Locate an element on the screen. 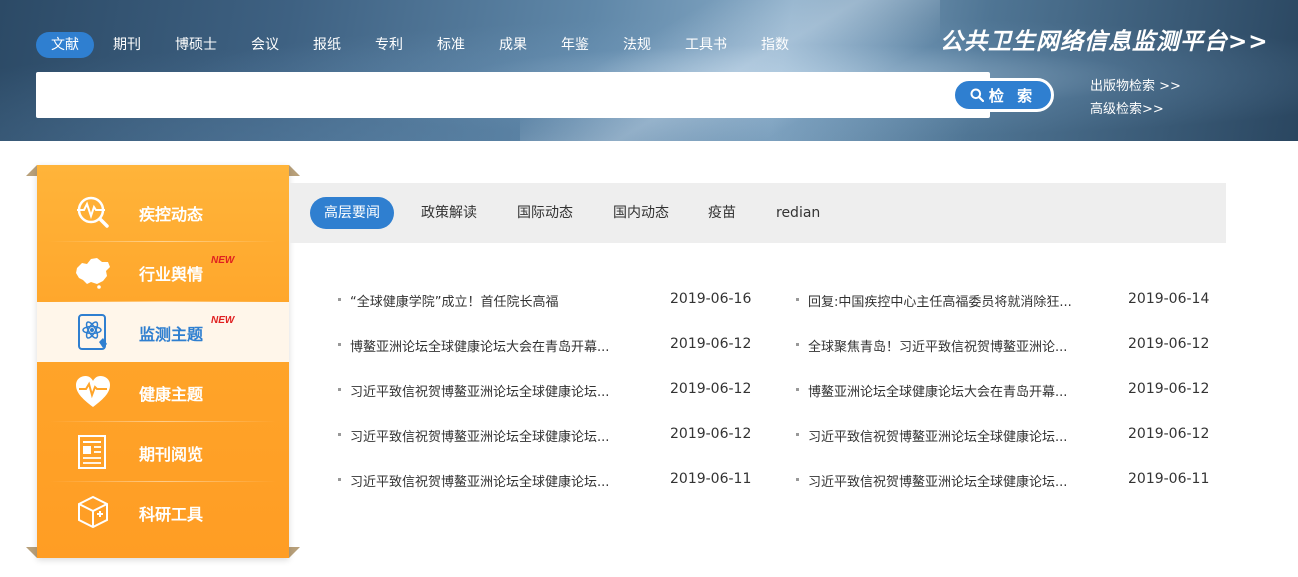  news-date: 2019-06-14 is located at coordinates (1169, 299).